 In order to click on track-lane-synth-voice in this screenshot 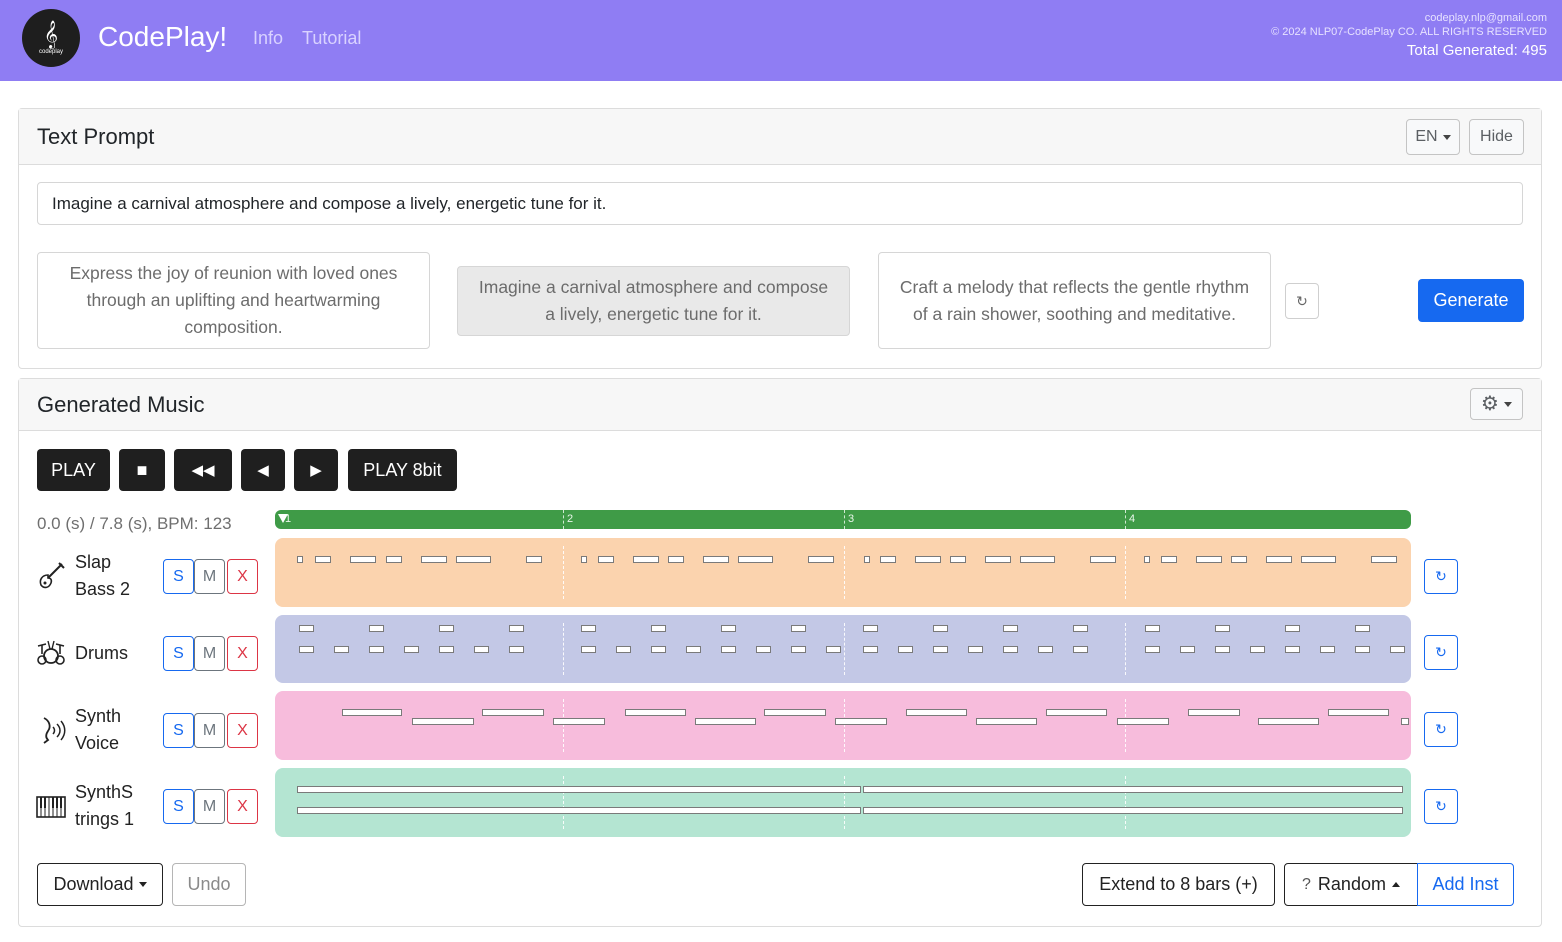, I will do `click(843, 725)`.